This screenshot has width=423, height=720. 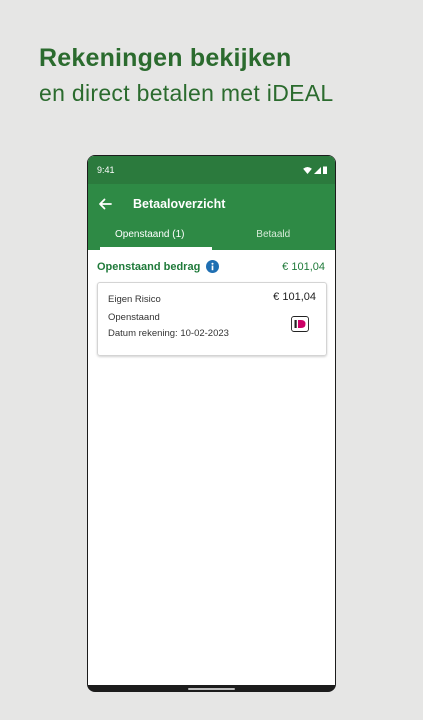 I want to click on app-bar: Betaaloverzicht, so click(x=211, y=204).